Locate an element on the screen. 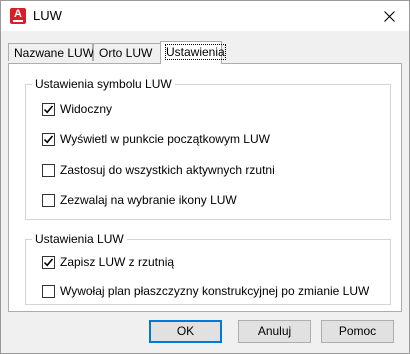 The image size is (410, 354). checkbox-display-at-origin is located at coordinates (48, 139).